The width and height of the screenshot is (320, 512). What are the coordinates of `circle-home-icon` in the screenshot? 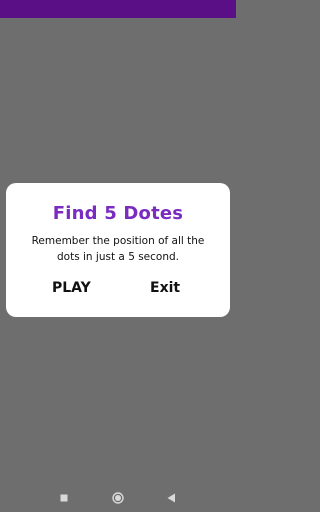 It's located at (118, 498).